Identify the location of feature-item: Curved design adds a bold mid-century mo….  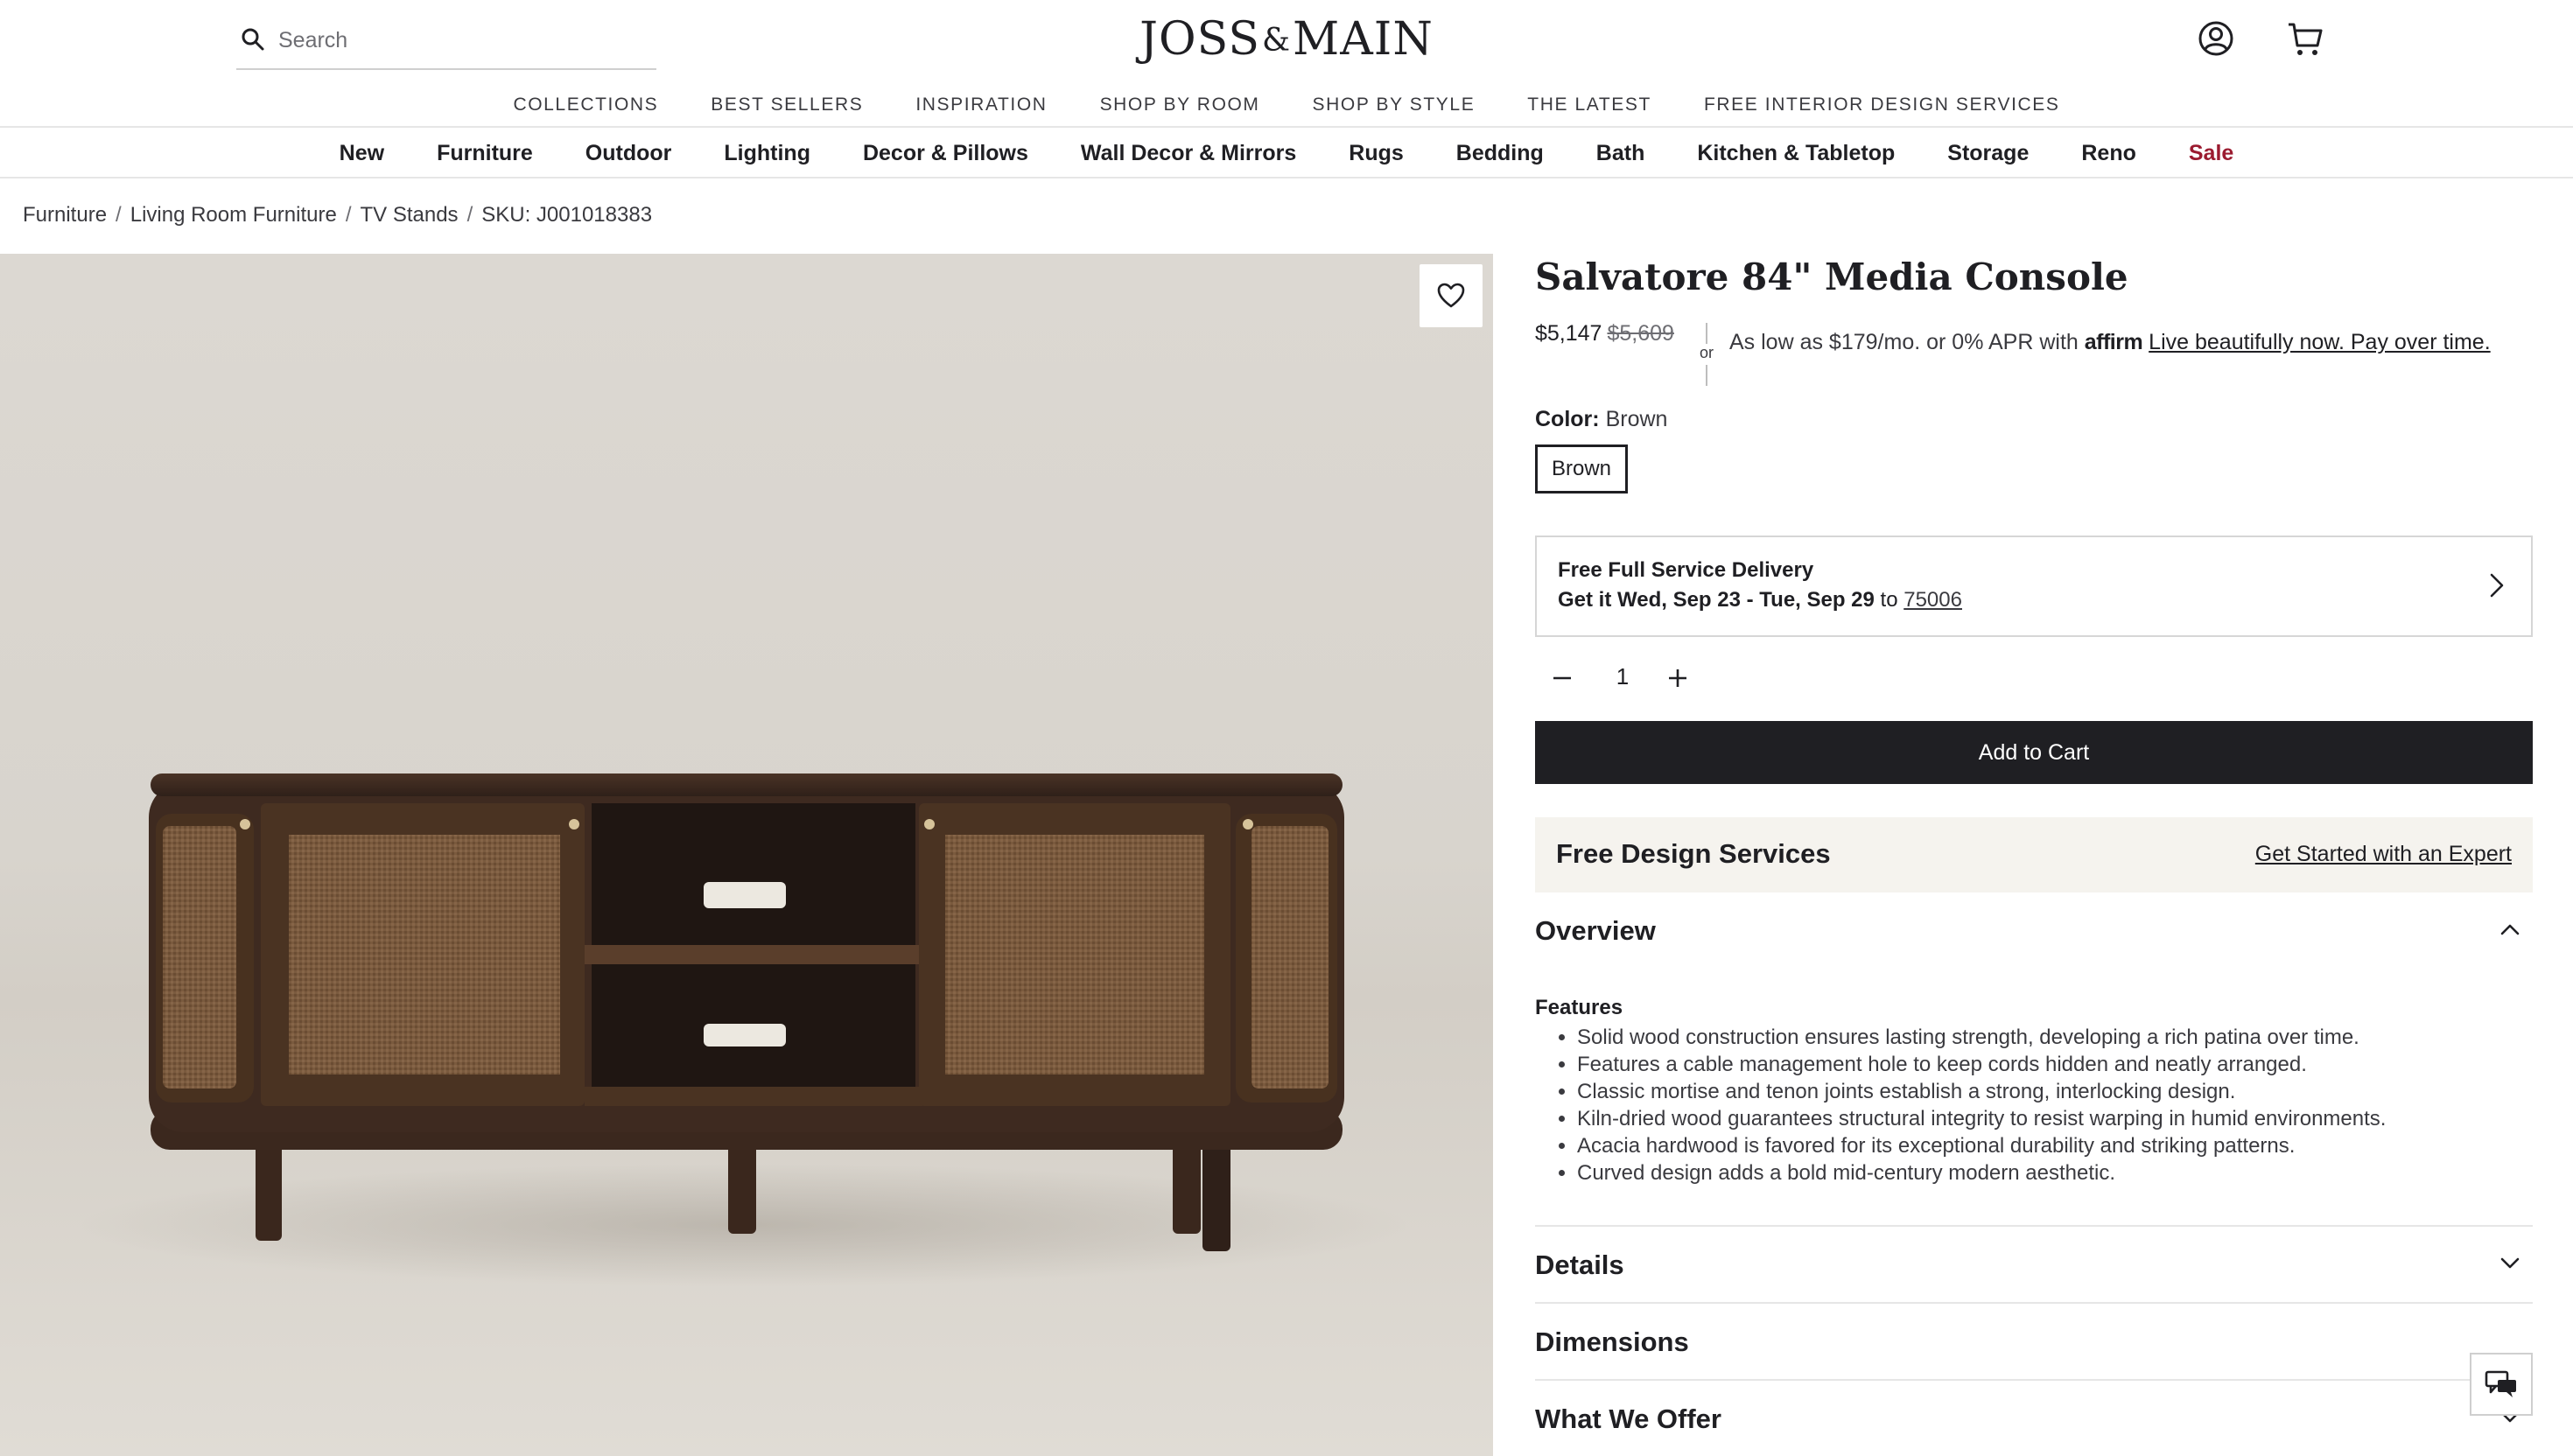
(2055, 1172).